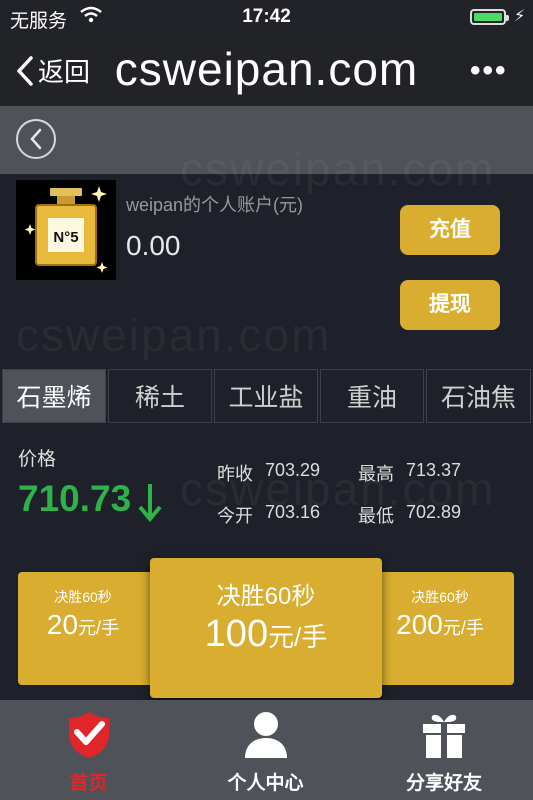  I want to click on card-amount: 100, so click(236, 634).